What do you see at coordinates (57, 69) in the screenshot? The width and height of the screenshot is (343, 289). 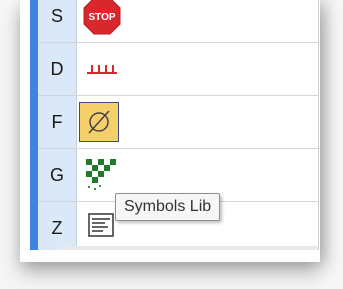 I see `row-key: D` at bounding box center [57, 69].